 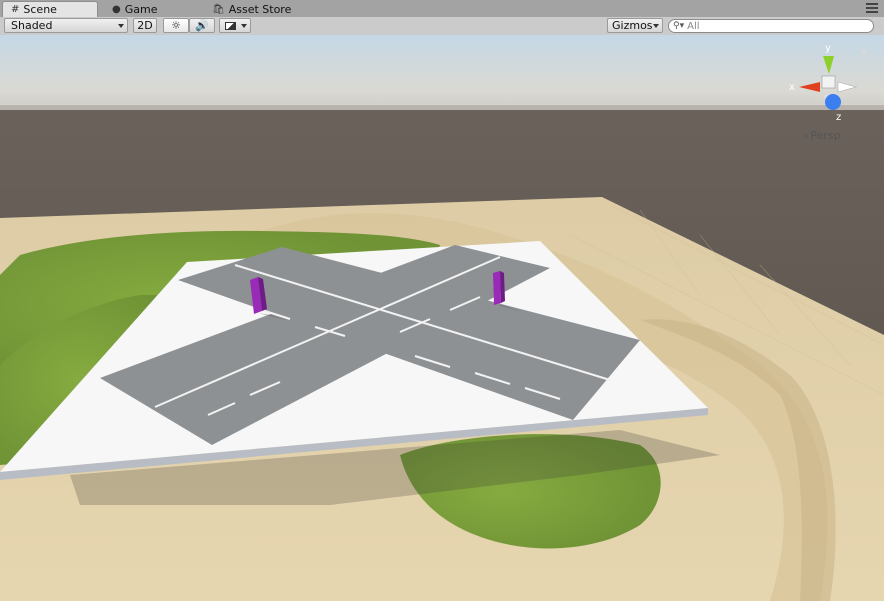 I want to click on editor-tab-bar: # Scene ● Game 🛍 Asset Store, so click(x=442, y=9).